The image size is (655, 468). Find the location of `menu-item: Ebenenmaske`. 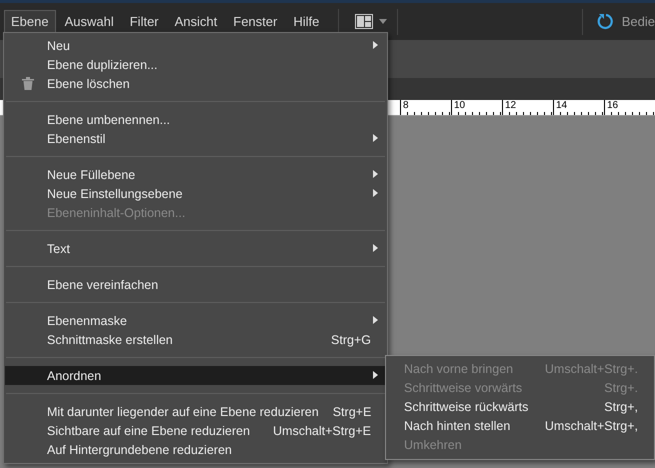

menu-item: Ebenenmaske is located at coordinates (195, 320).